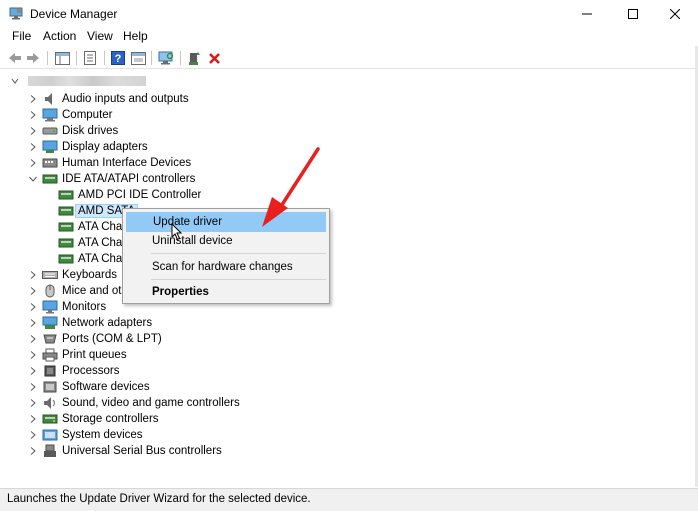  What do you see at coordinates (226, 267) in the screenshot?
I see `menu-item-scan-hardware: Scan for hardware changes` at bounding box center [226, 267].